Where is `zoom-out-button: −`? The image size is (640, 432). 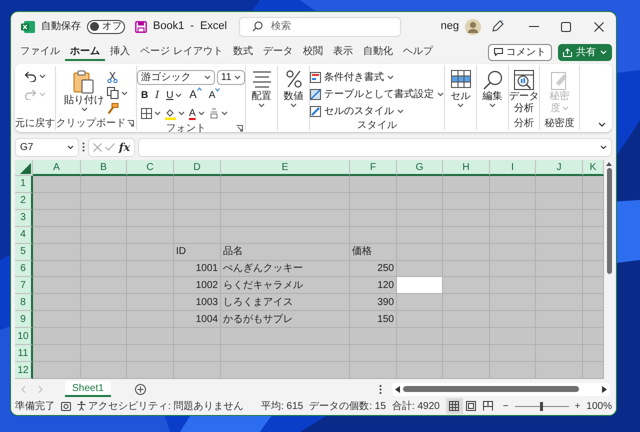
zoom-out-button: − is located at coordinates (505, 406).